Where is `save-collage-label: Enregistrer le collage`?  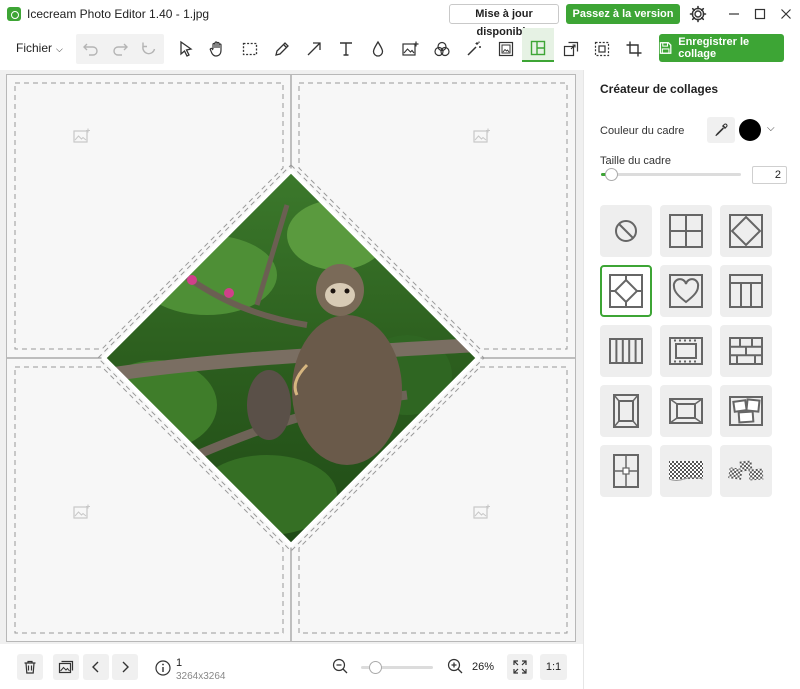 save-collage-label: Enregistrer le collage is located at coordinates (714, 48).